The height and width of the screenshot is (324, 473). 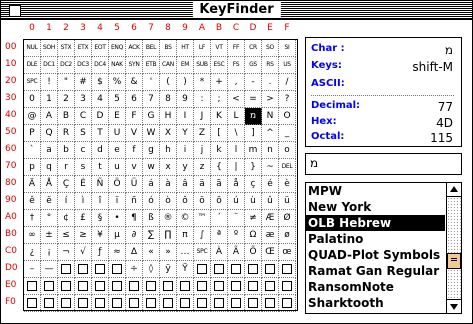 What do you see at coordinates (117, 82) in the screenshot?
I see `char-cell: %` at bounding box center [117, 82].